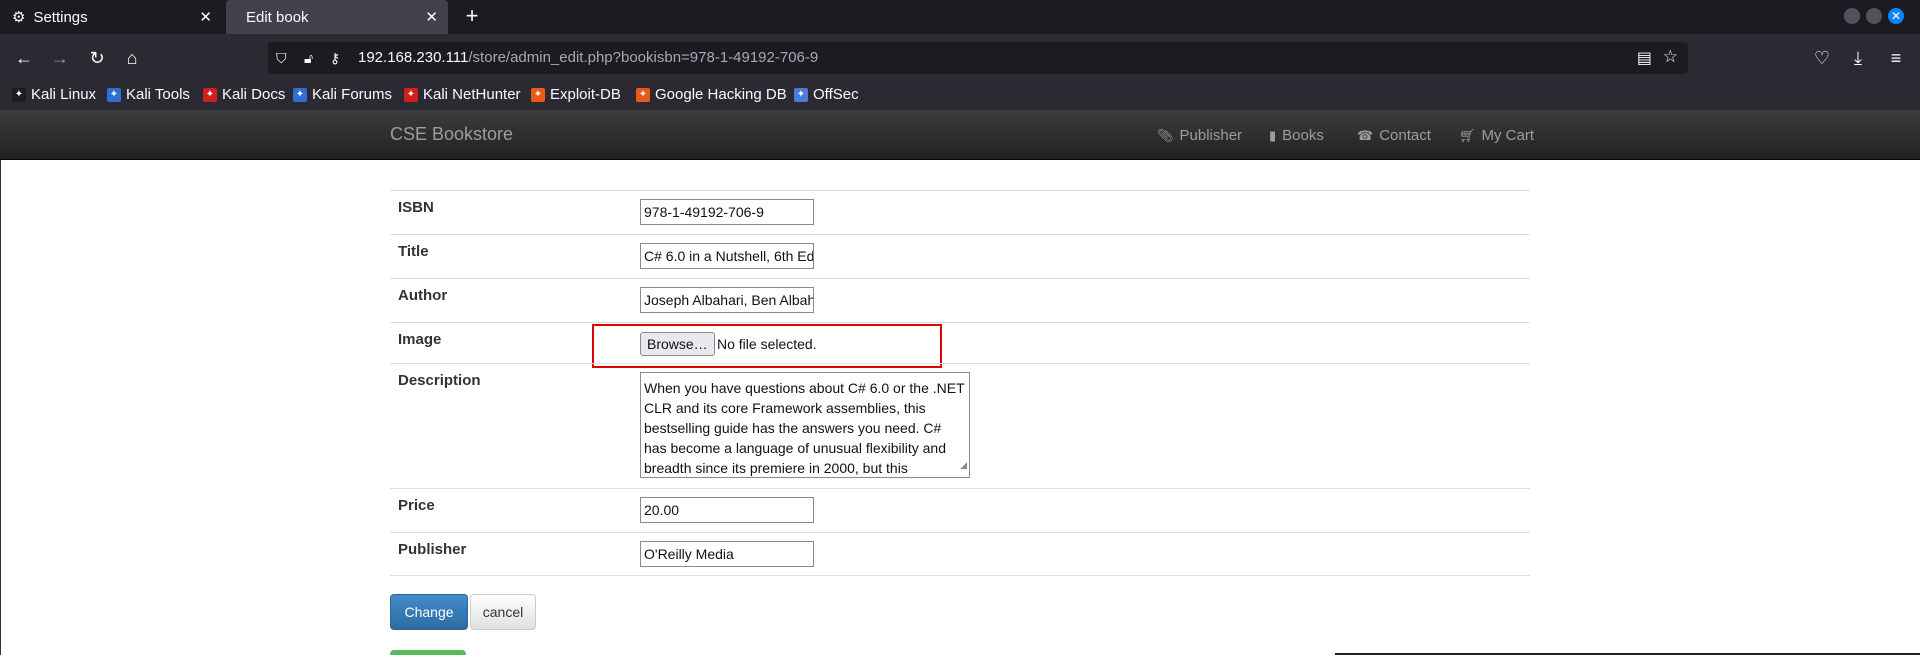  I want to click on bookmark-kali-nethunter: ✦ Kali NetHunter, so click(462, 94).